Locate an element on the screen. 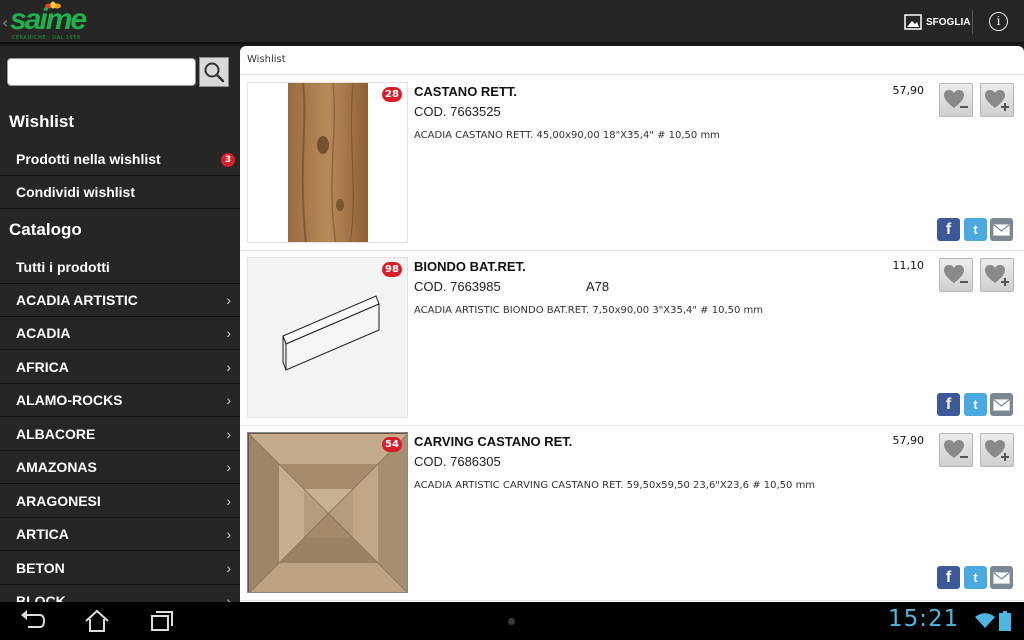 The image size is (1024, 640). sidebar-item-label: ACADIA is located at coordinates (43, 333).